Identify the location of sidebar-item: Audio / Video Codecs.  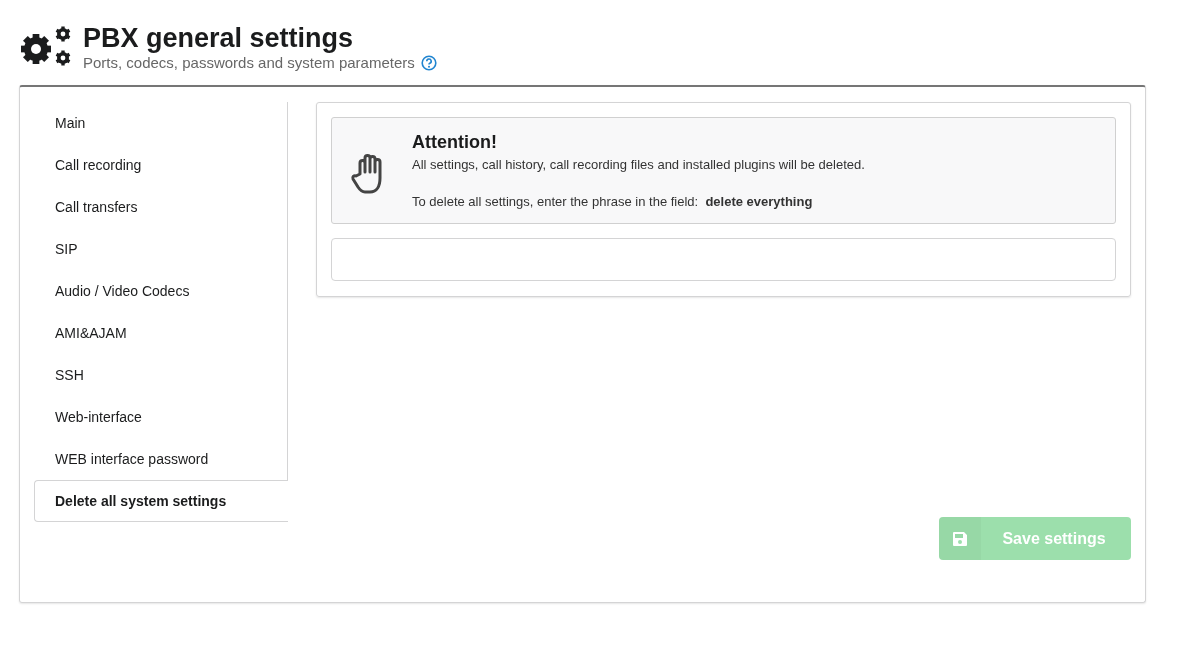
(160, 291).